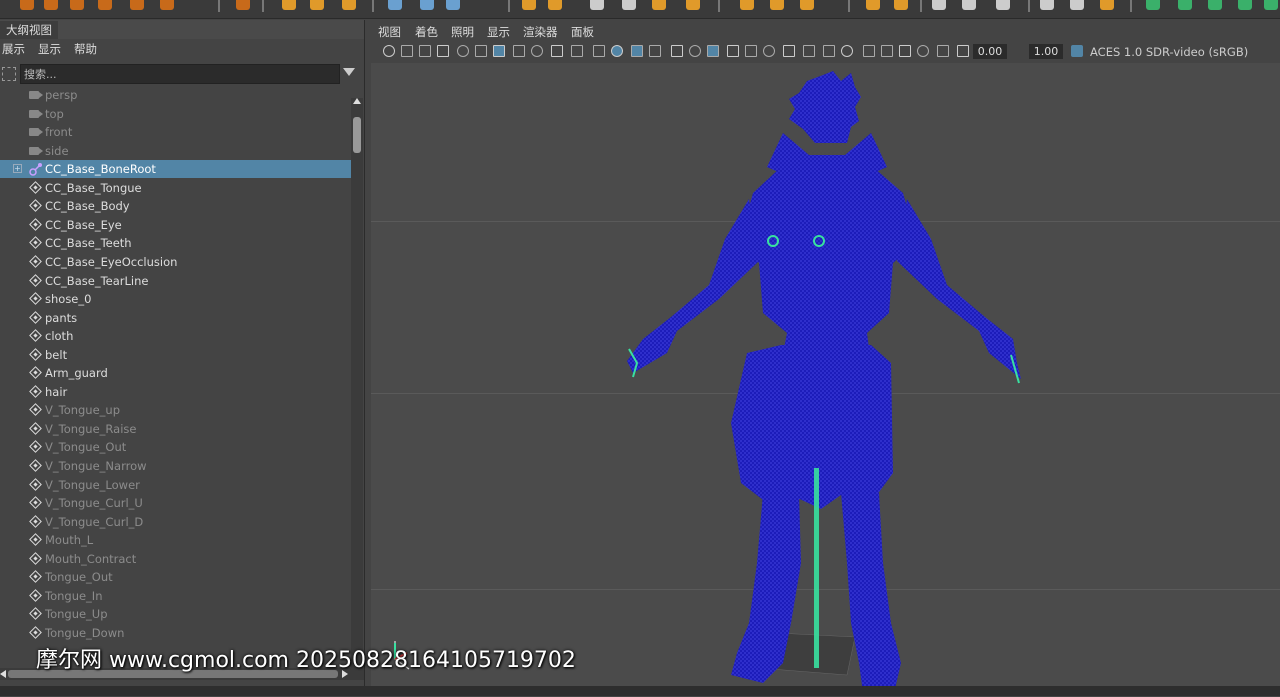 The image size is (1280, 697). What do you see at coordinates (175, 299) in the screenshot?
I see `outliner-item: shose_0` at bounding box center [175, 299].